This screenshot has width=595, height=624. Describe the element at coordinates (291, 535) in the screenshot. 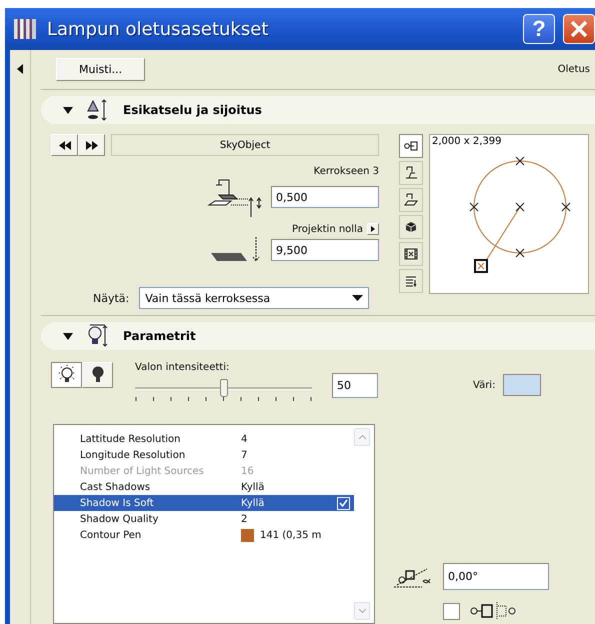

I see `parameter-value: 141 (0,35 m` at that location.